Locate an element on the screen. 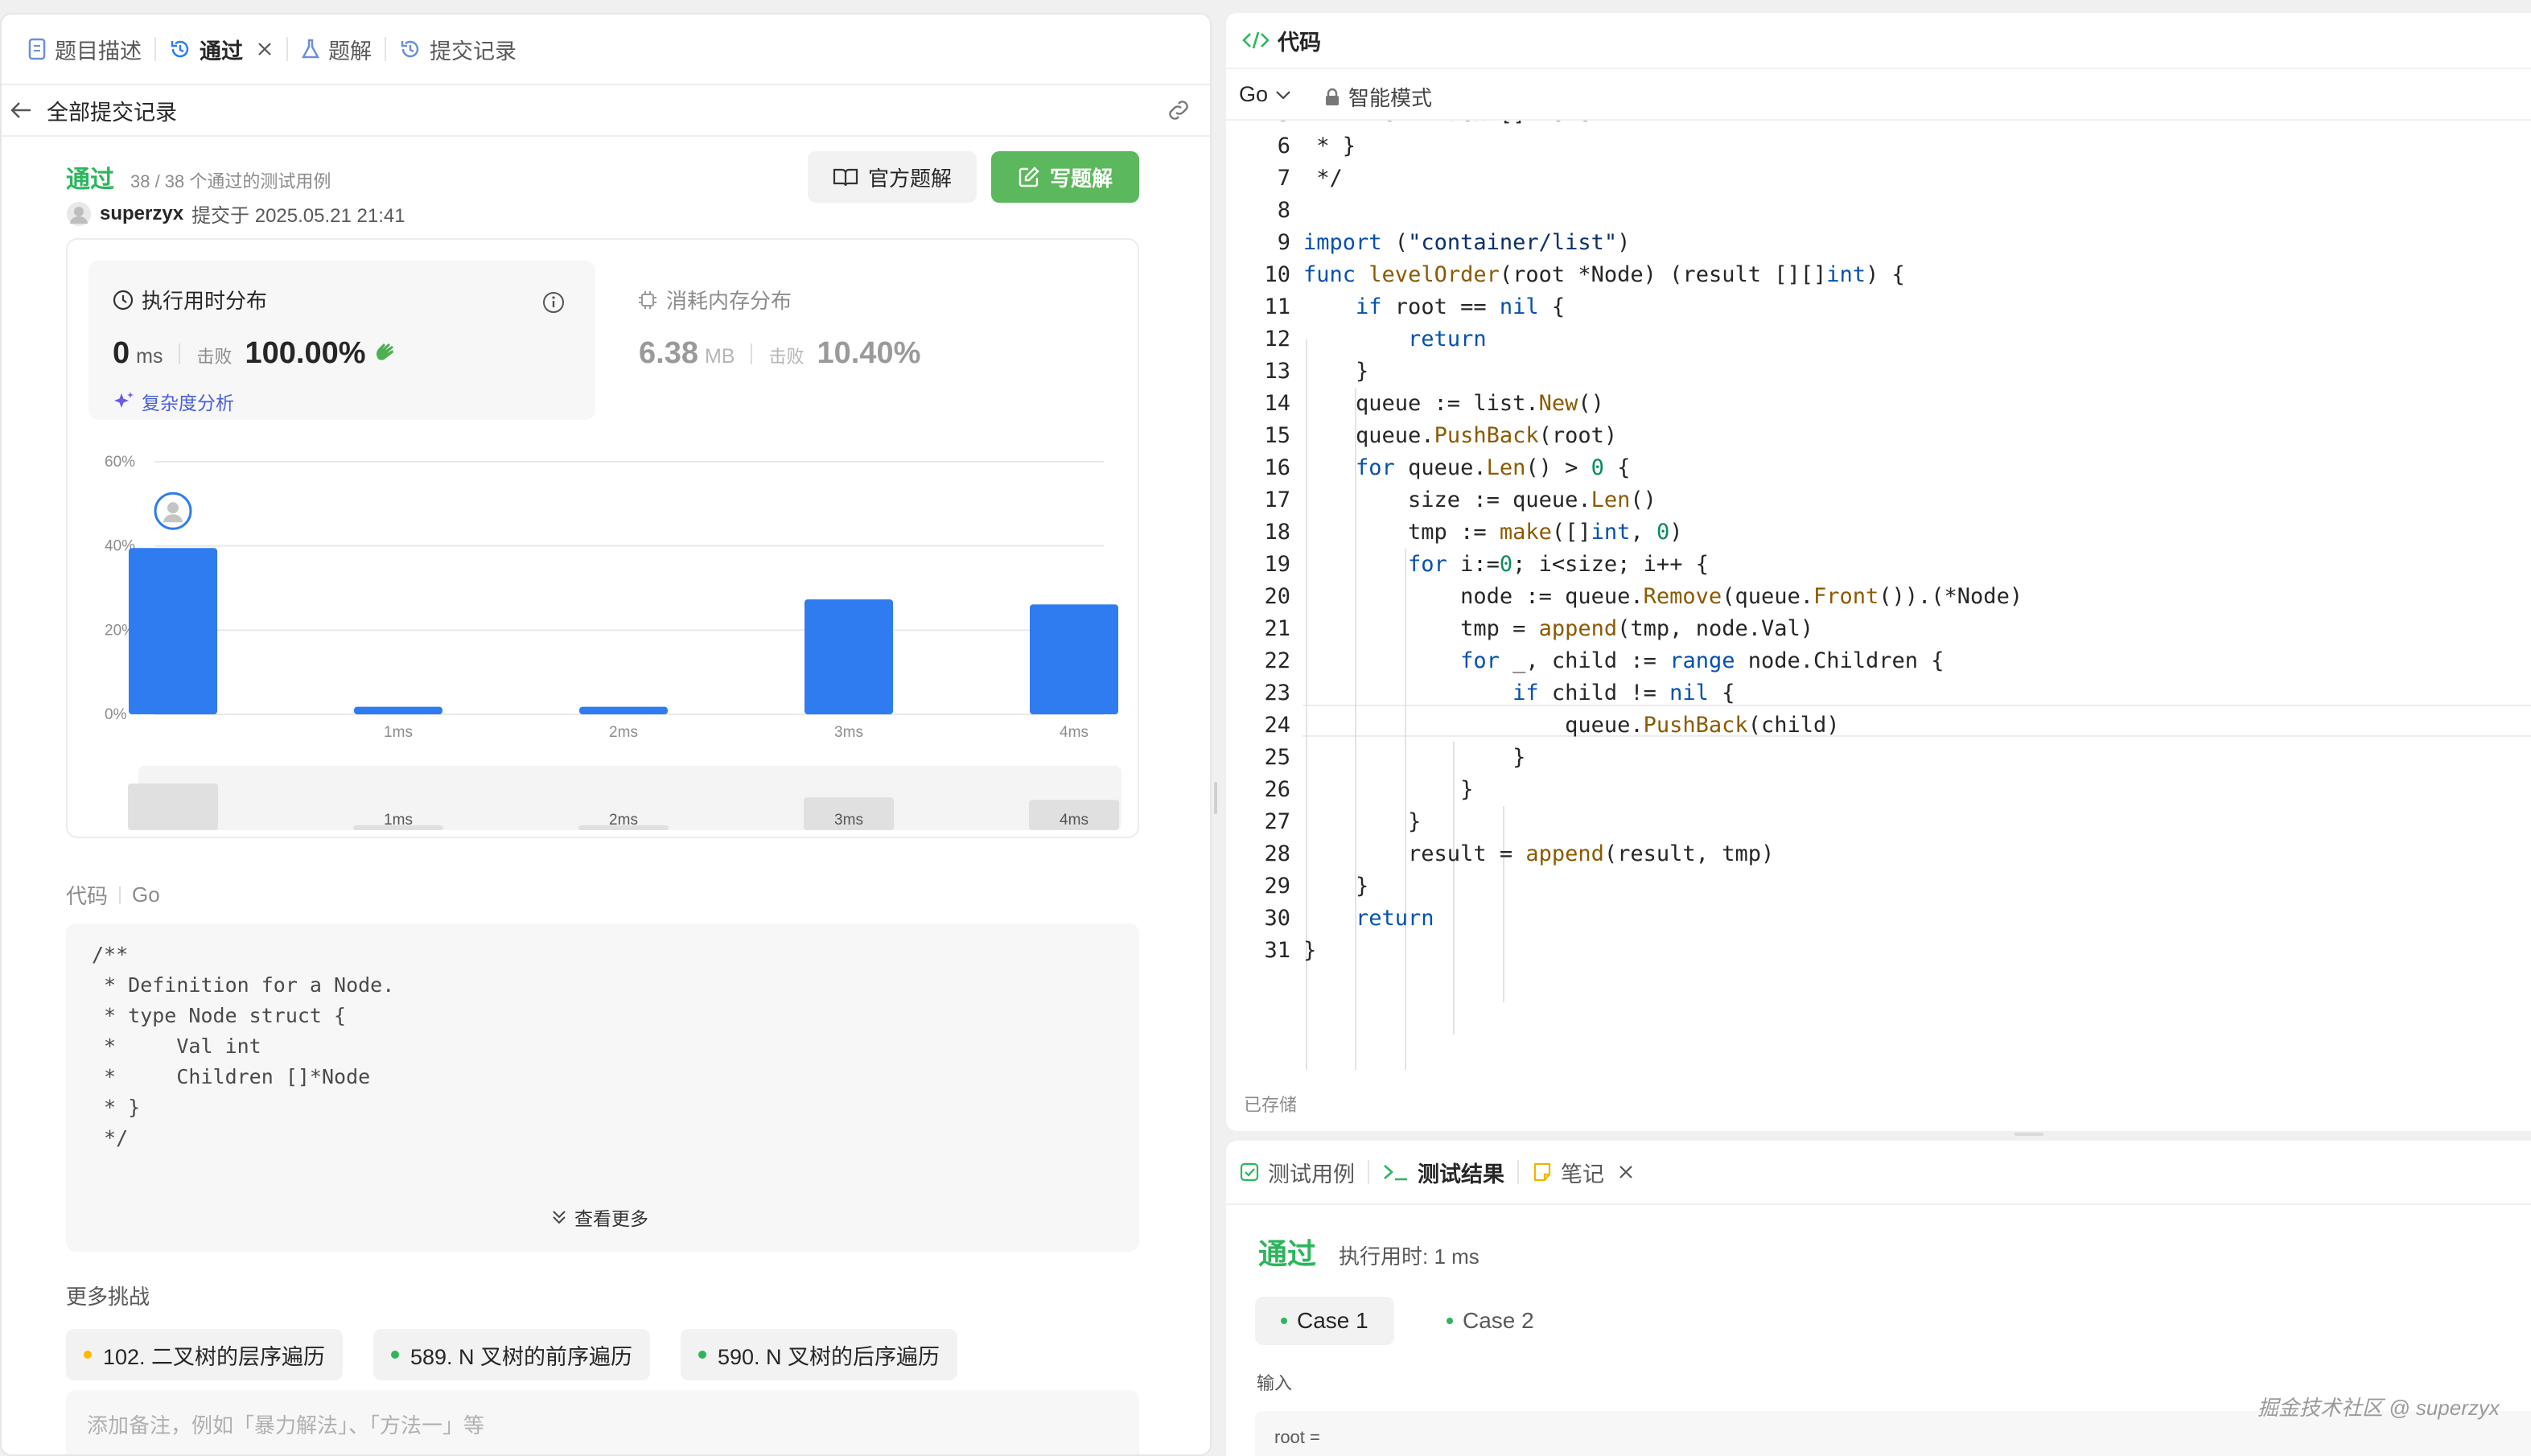  line-number: 28 is located at coordinates (1277, 853).